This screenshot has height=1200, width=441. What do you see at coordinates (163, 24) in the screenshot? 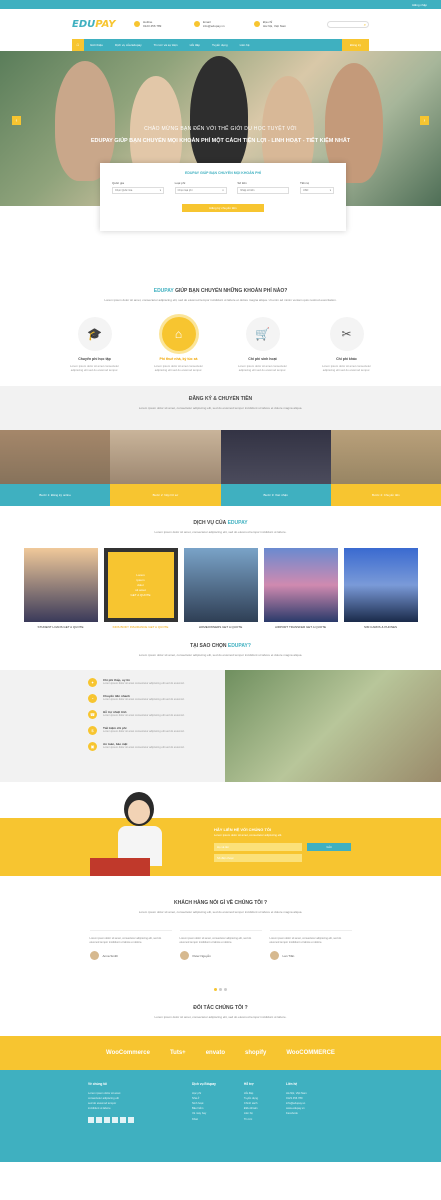
I see `header-info-hotline: Hotline 0123 456 789` at bounding box center [163, 24].